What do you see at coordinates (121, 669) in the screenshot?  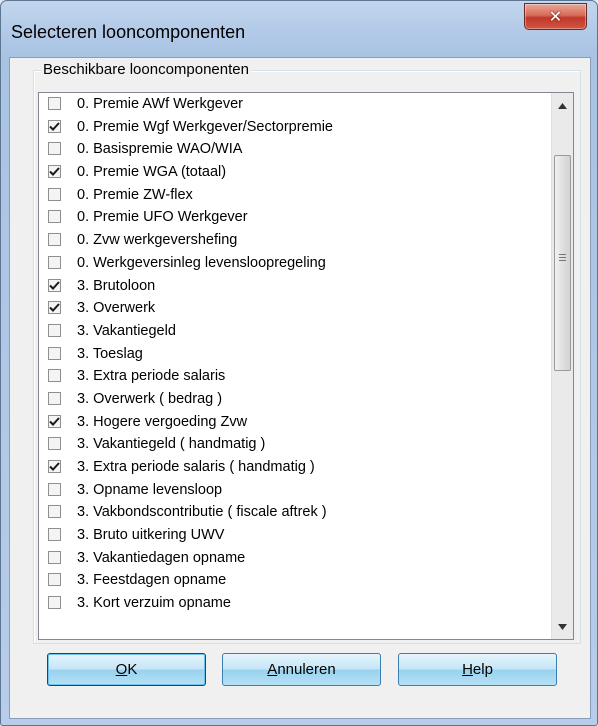 I see `ok-accelerator: O` at bounding box center [121, 669].